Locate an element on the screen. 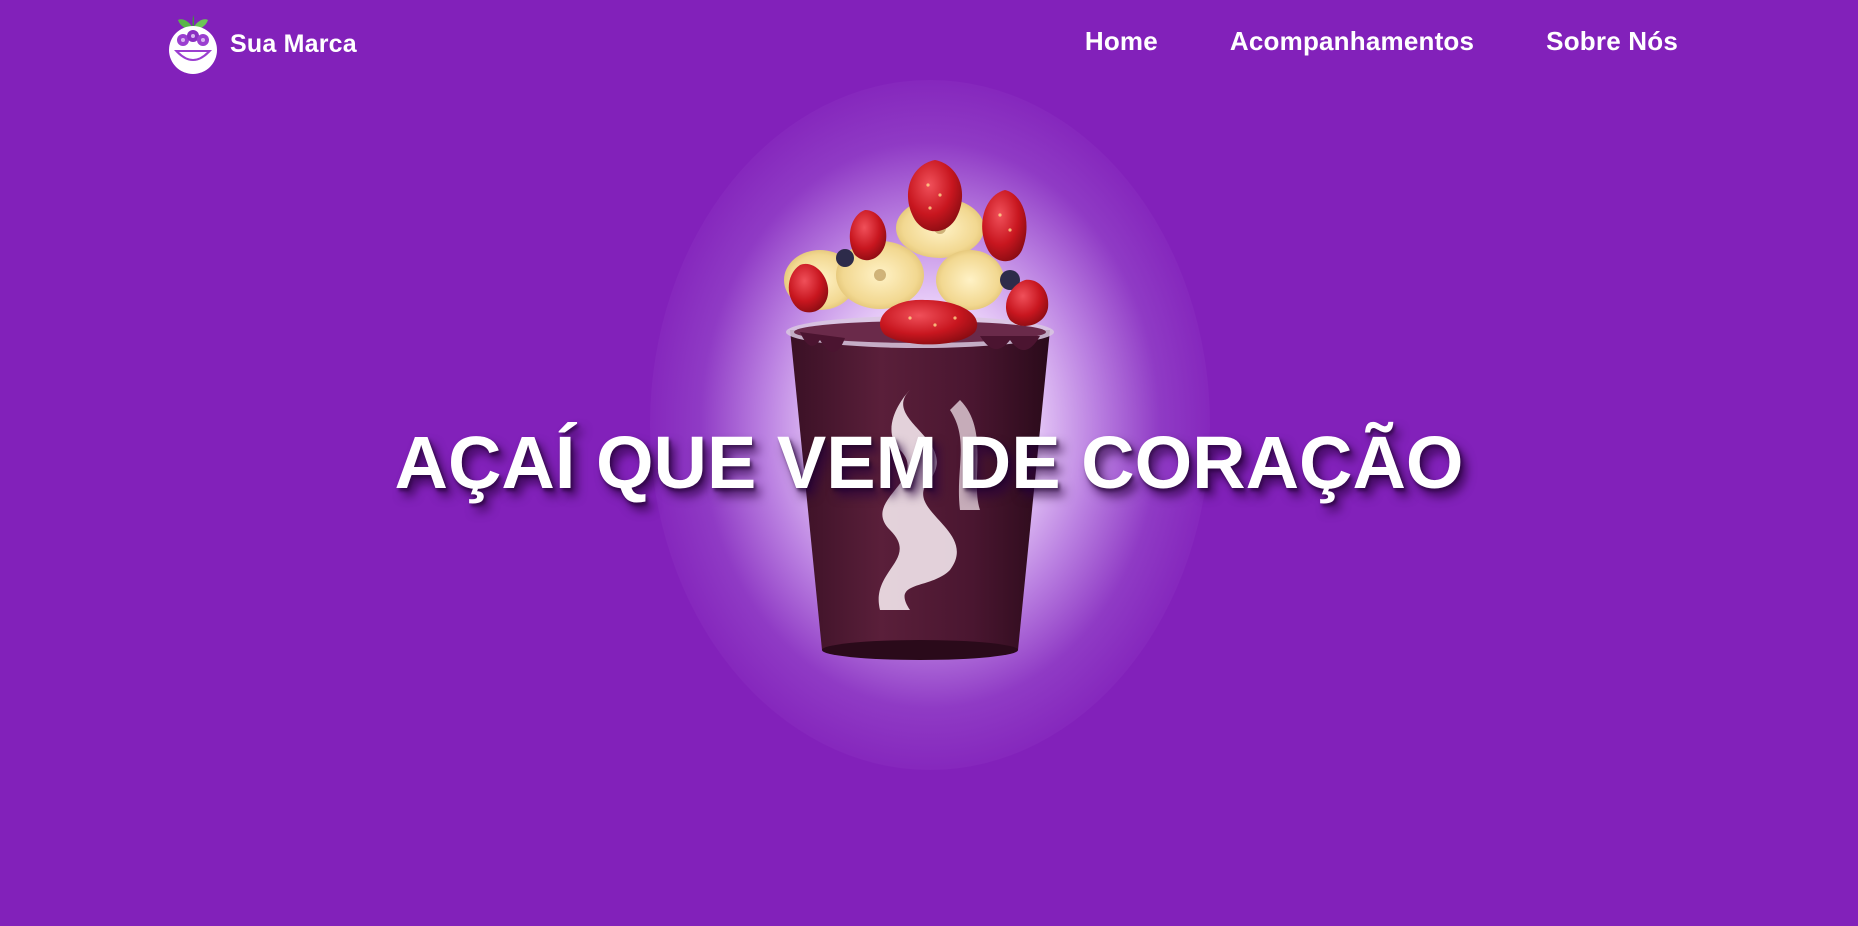 Image resolution: width=1858 pixels, height=926 pixels. hero-title: AÇAÍ QUE VEM DE CORAÇÃO is located at coordinates (929, 462).